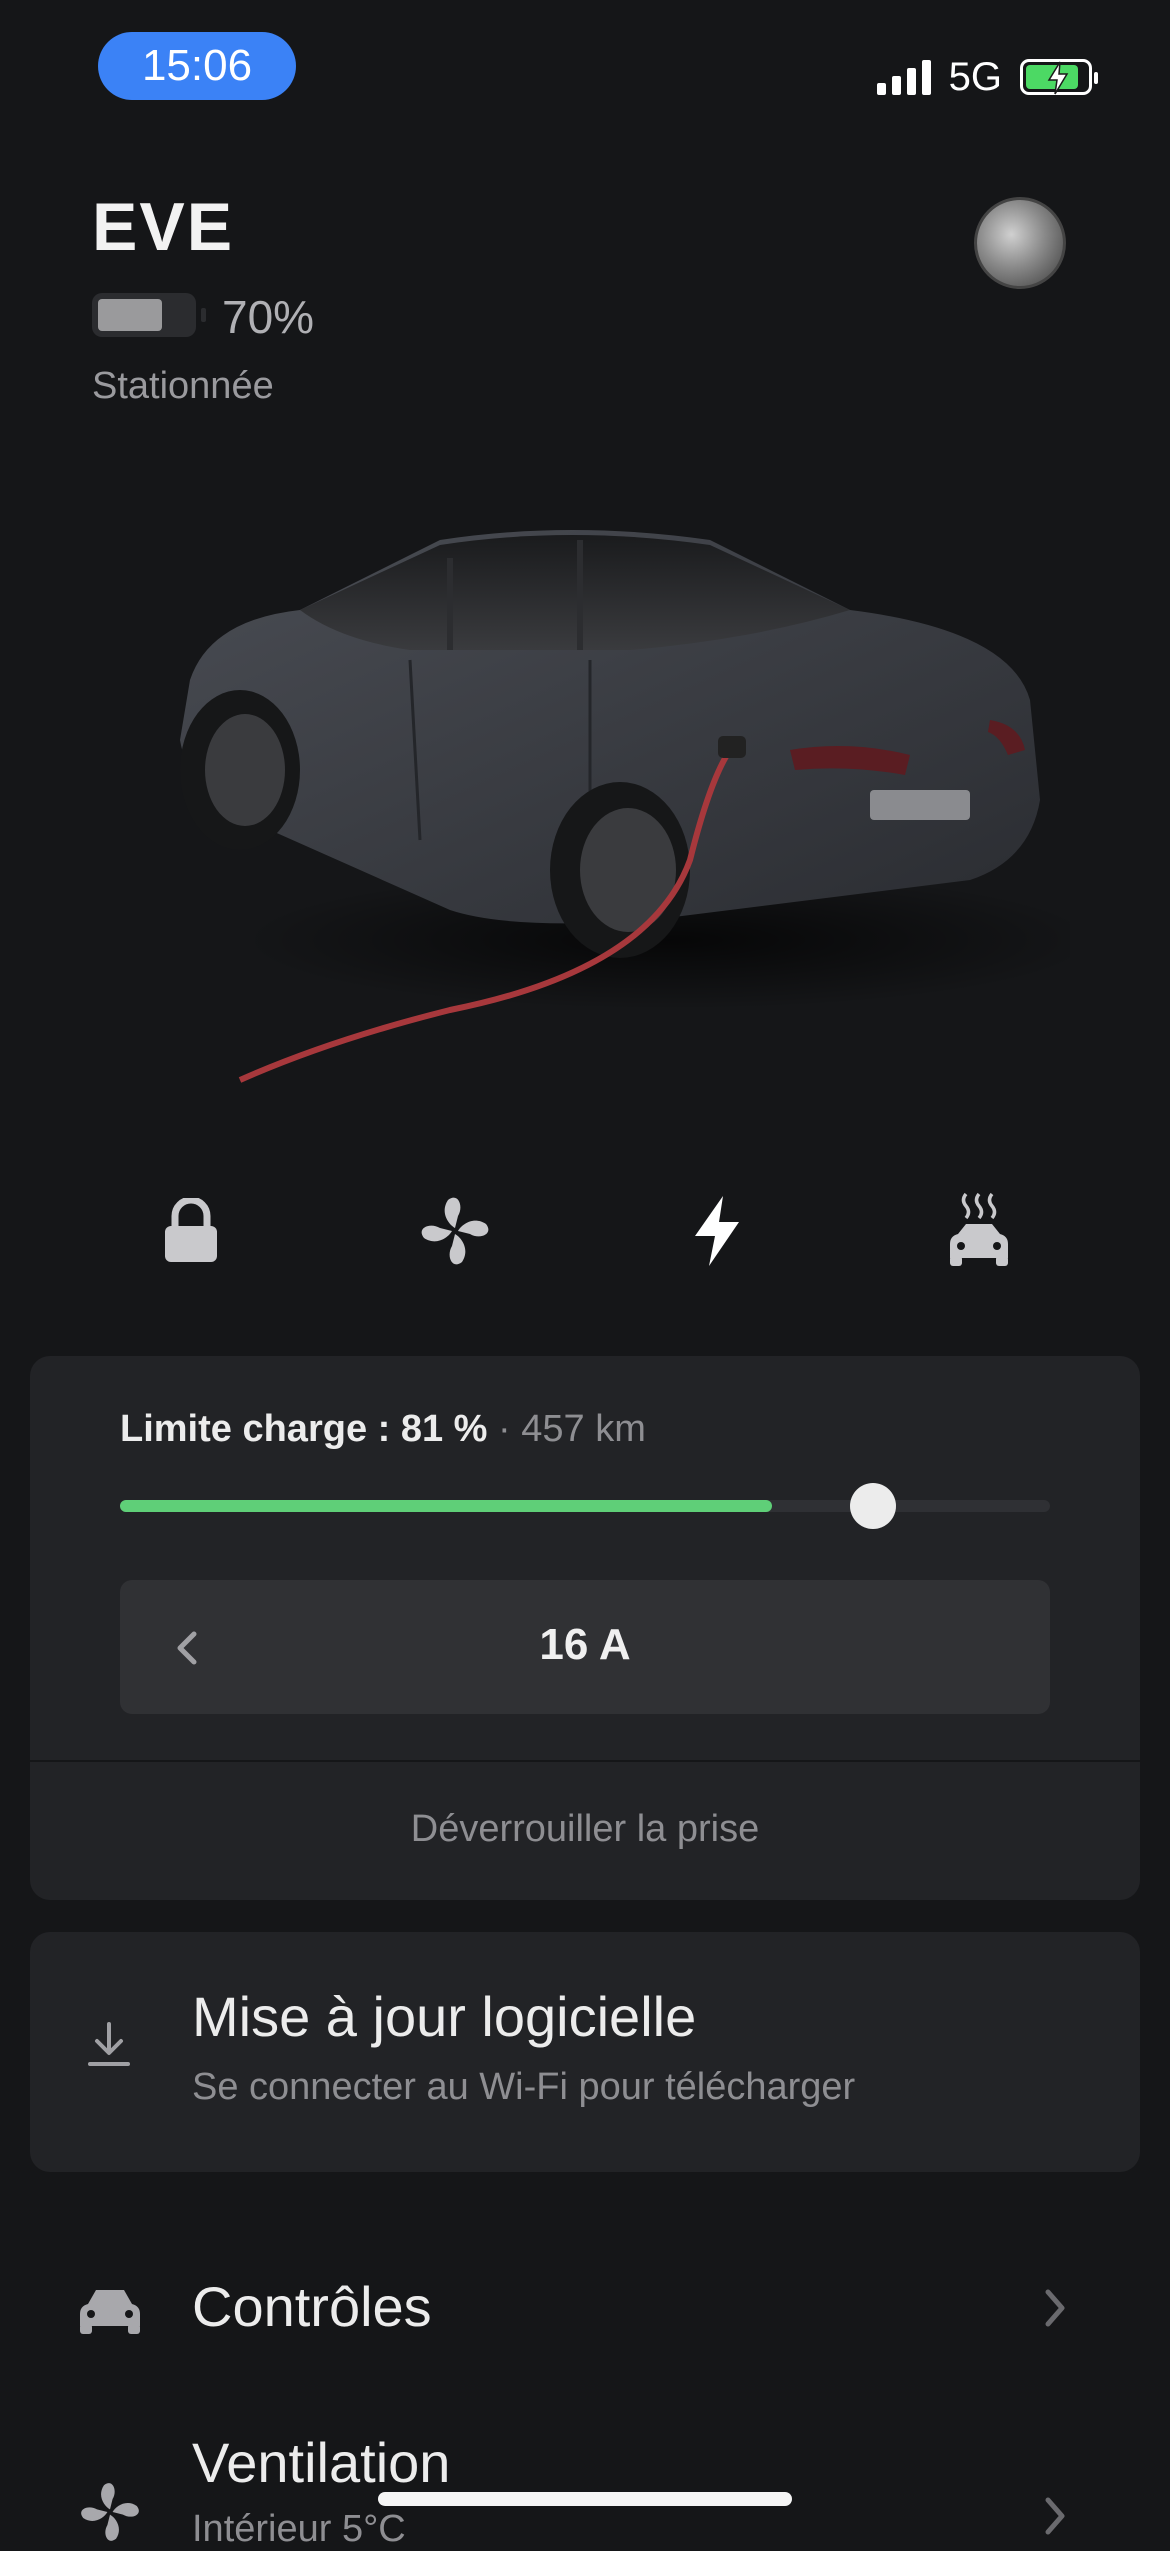 The width and height of the screenshot is (1170, 2551). I want to click on action-climate, so click(455, 1231).